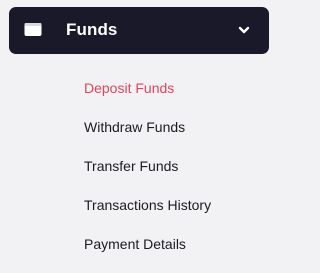 The image size is (320, 273). What do you see at coordinates (147, 97) in the screenshot?
I see `submenu-item-deposit-funds: Deposit Funds` at bounding box center [147, 97].